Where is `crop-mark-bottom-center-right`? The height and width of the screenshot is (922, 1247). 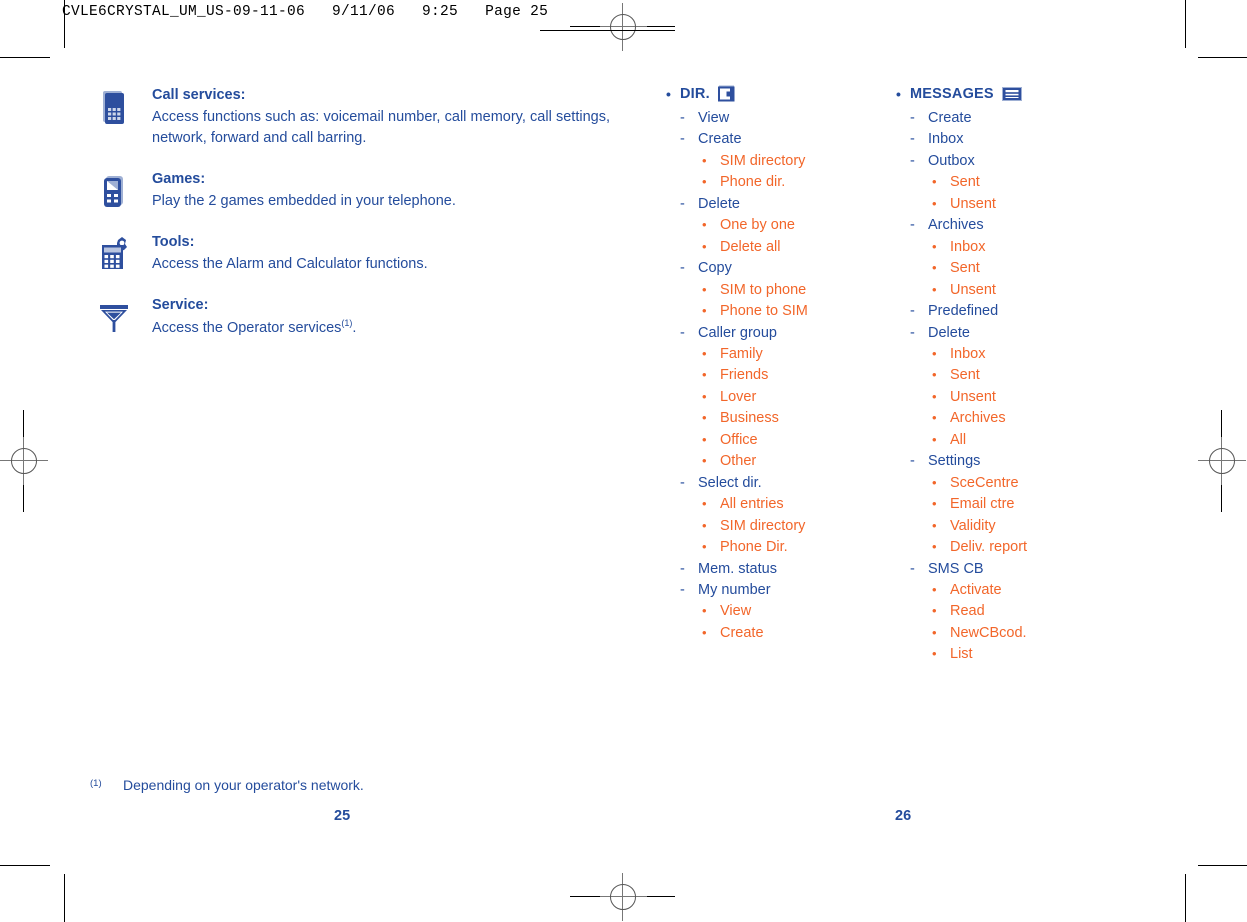 crop-mark-bottom-center-right is located at coordinates (661, 896).